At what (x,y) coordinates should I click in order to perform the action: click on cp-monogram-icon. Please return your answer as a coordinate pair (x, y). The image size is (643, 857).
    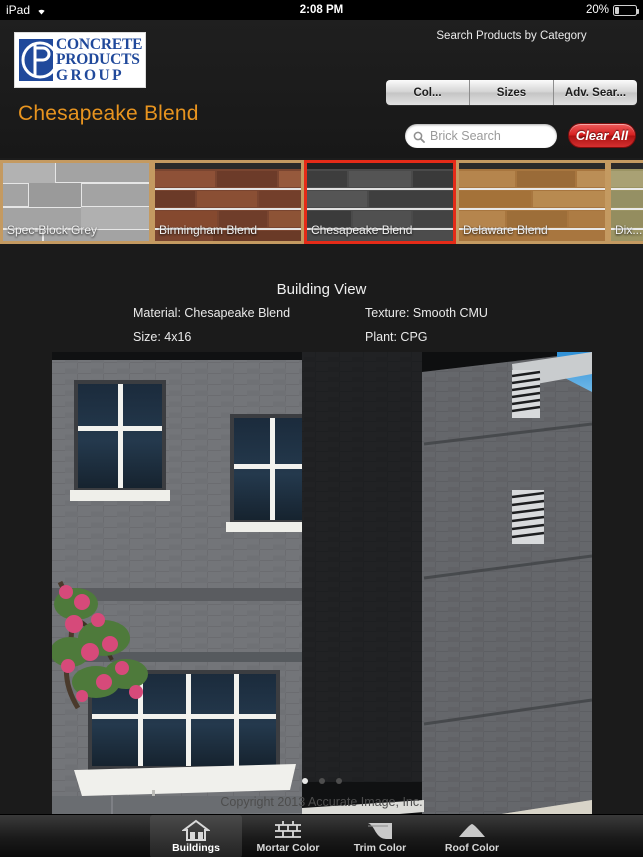
    Looking at the image, I should click on (38, 60).